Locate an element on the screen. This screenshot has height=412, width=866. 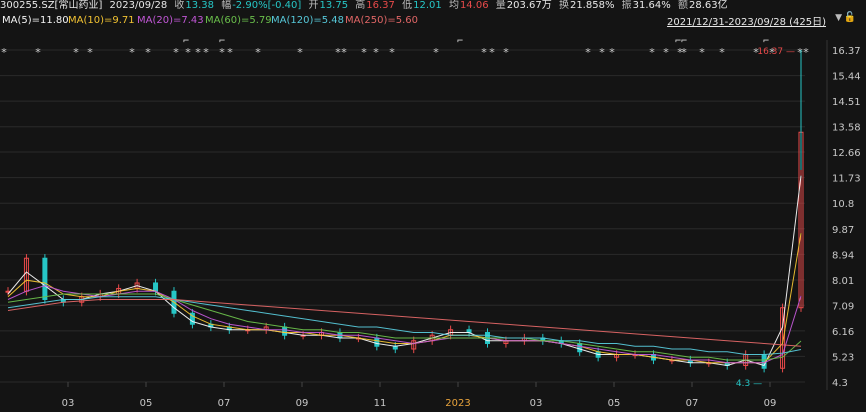
amount-value: 28.63亿 is located at coordinates (708, 5).